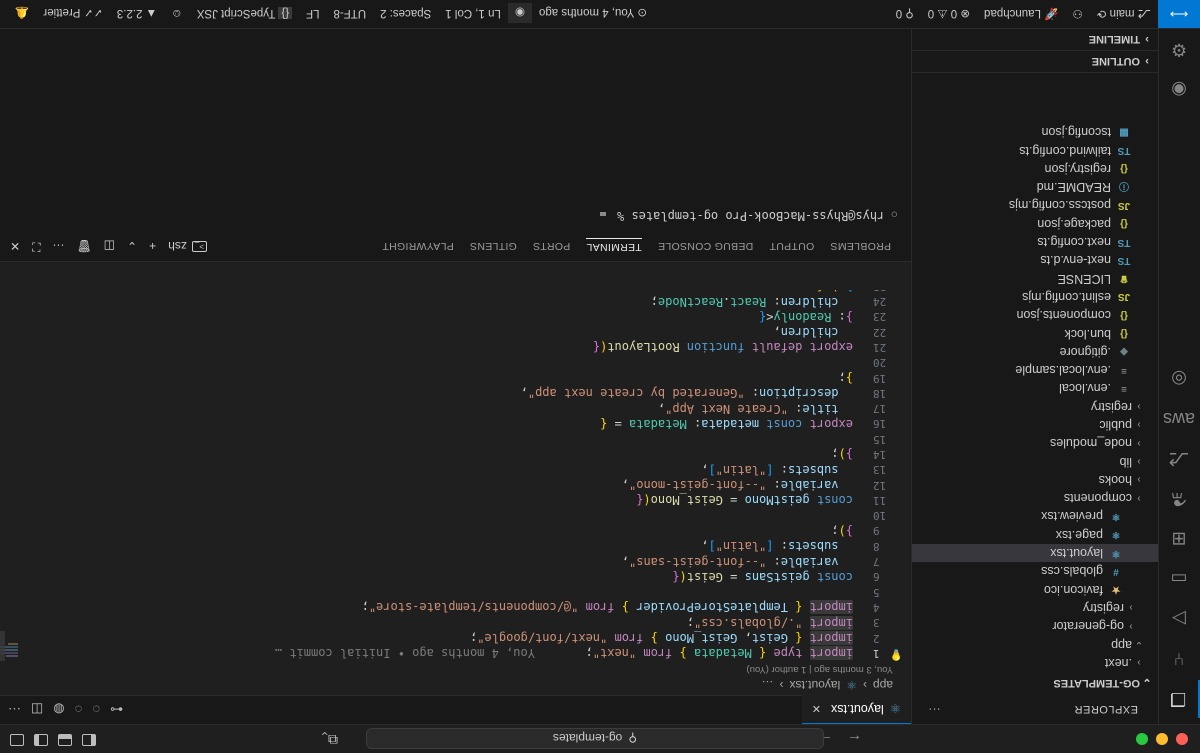 This screenshot has height=753, width=1200. Describe the element at coordinates (187, 247) in the screenshot. I see `terminal-selector: >_ zsh` at that location.